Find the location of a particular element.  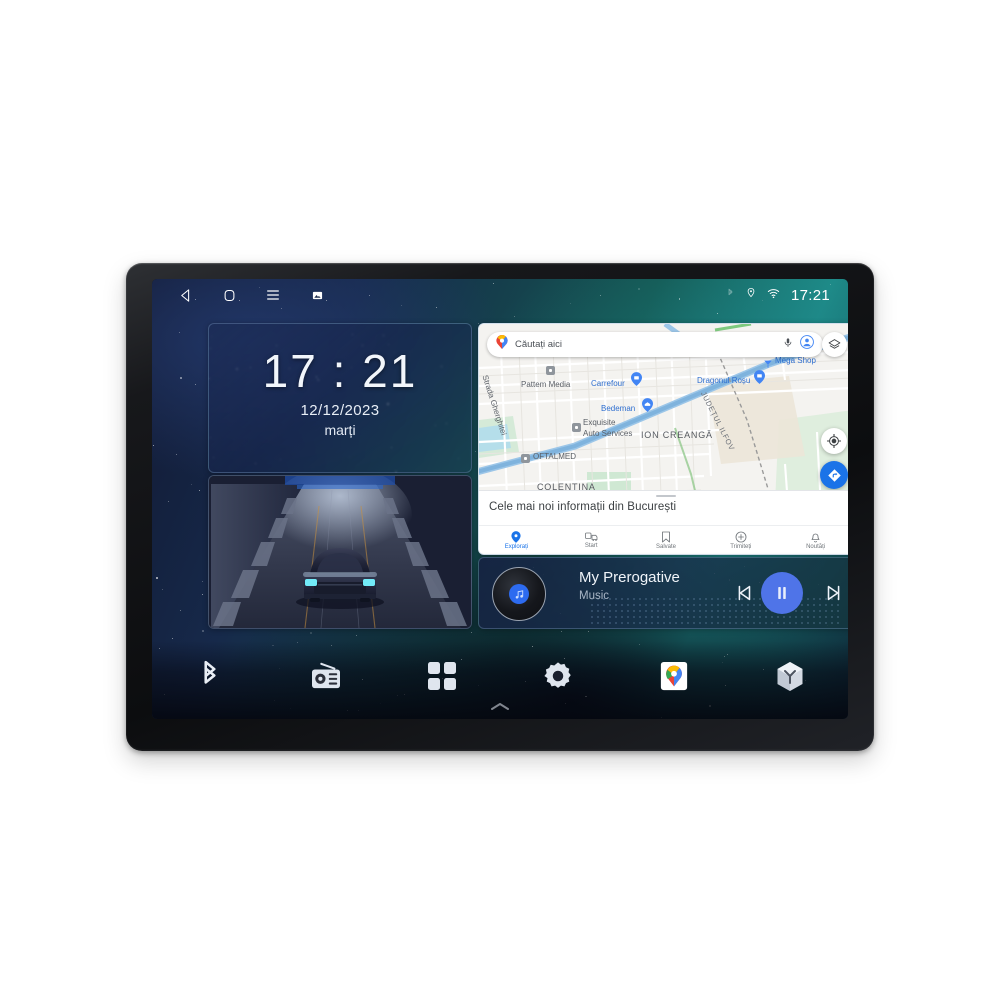

status-icons: 17:21 is located at coordinates (787, 295).